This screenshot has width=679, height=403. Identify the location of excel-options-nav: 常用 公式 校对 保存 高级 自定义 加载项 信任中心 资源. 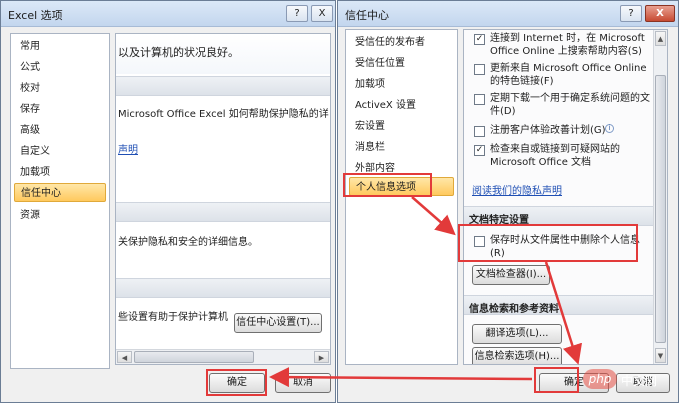
(60, 201).